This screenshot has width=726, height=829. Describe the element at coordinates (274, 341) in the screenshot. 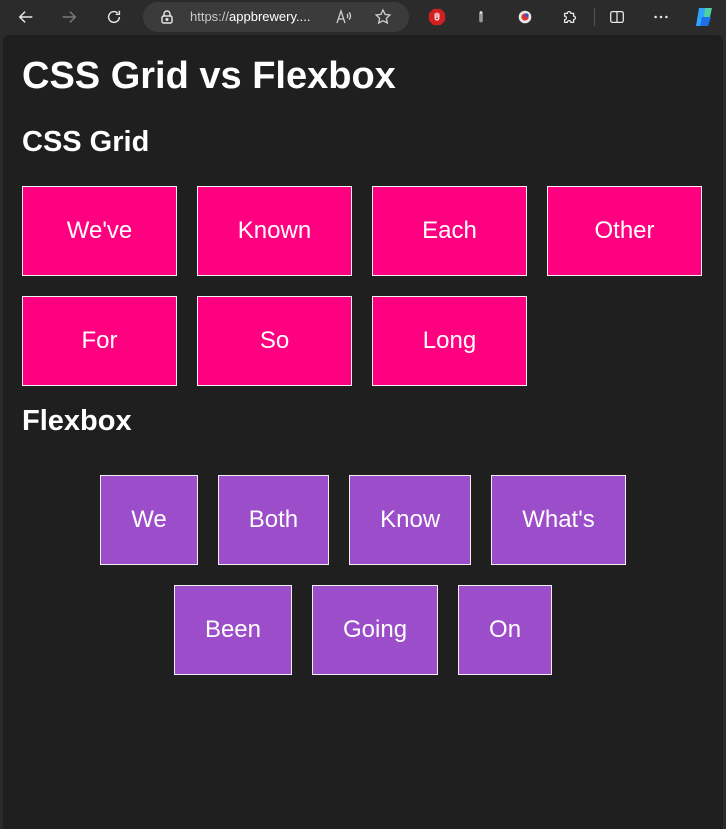

I see `grid-item: So` at that location.